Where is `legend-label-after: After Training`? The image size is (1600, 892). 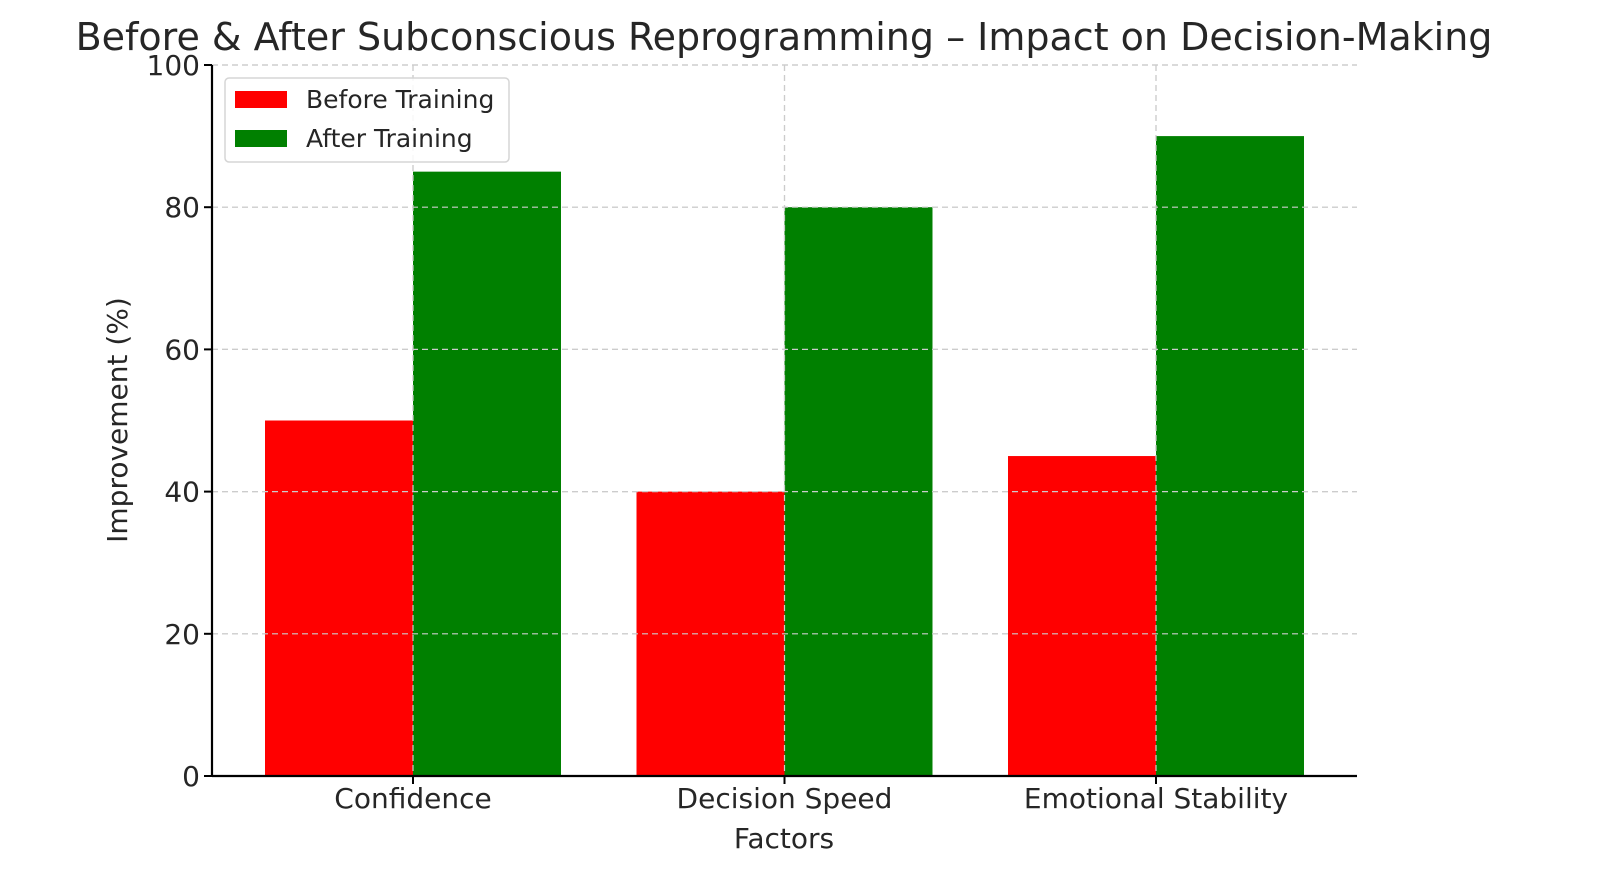 legend-label-after: After Training is located at coordinates (389, 138).